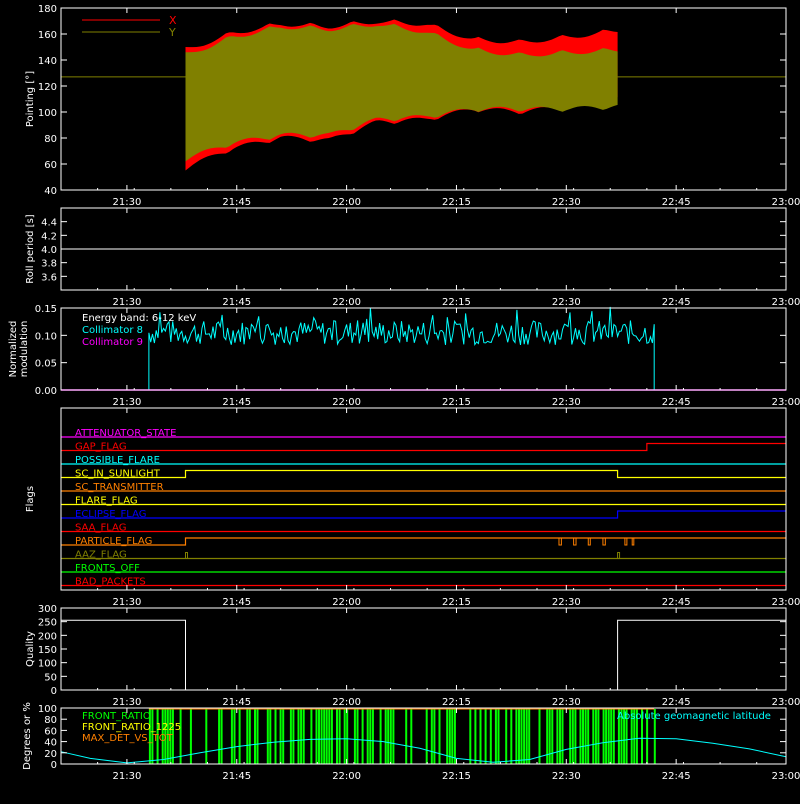 The width and height of the screenshot is (800, 804). Describe the element at coordinates (47, 623) in the screenshot. I see `y-tick-label: 250` at that location.